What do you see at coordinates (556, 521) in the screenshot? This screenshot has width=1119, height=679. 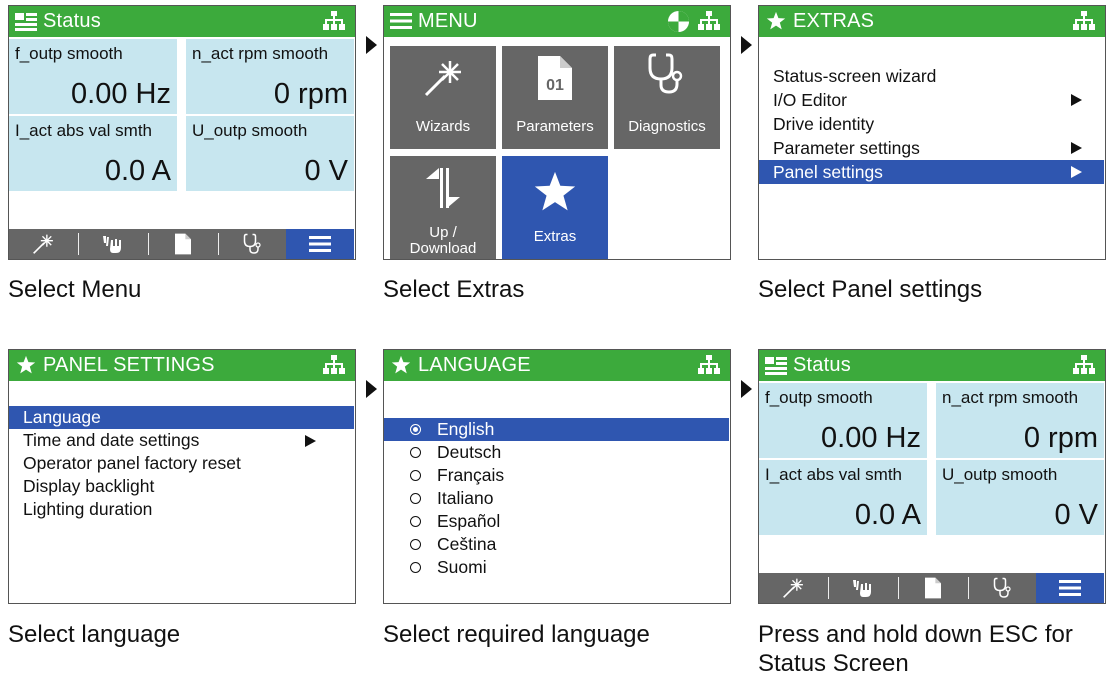 I see `language-option-espanol: Español` at bounding box center [556, 521].